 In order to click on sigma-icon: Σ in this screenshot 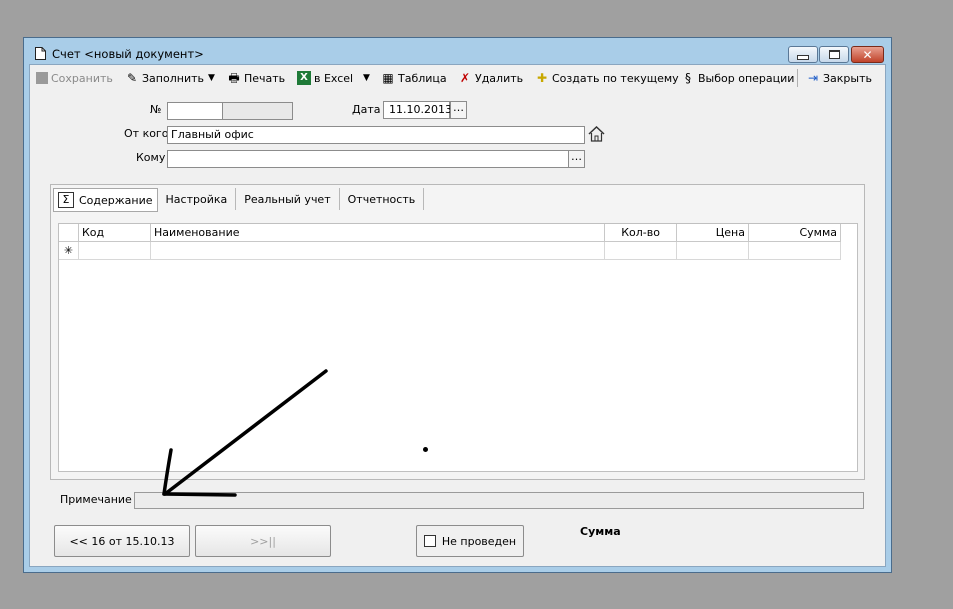, I will do `click(66, 200)`.